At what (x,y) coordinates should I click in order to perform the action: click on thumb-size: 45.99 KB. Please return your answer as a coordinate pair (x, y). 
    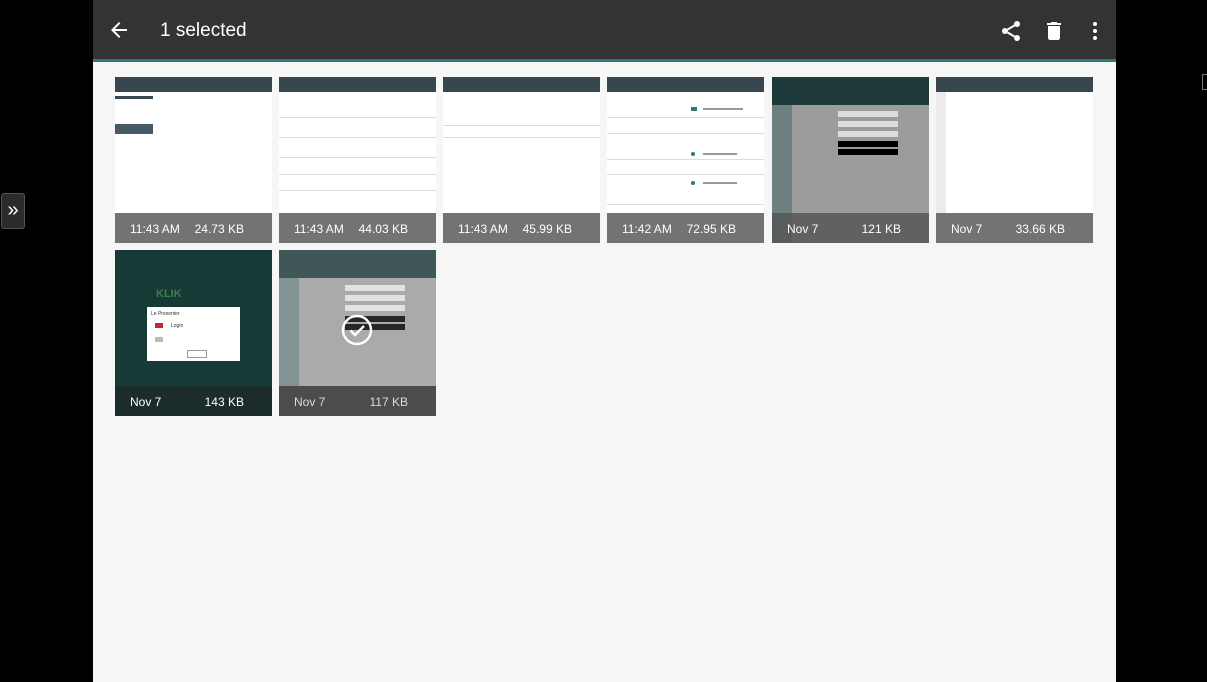
    Looking at the image, I should click on (547, 229).